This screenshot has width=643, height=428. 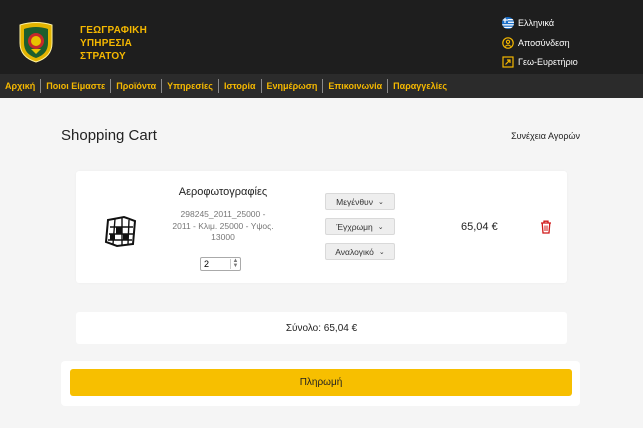 I want to click on army-crest-logo, so click(x=36, y=42).